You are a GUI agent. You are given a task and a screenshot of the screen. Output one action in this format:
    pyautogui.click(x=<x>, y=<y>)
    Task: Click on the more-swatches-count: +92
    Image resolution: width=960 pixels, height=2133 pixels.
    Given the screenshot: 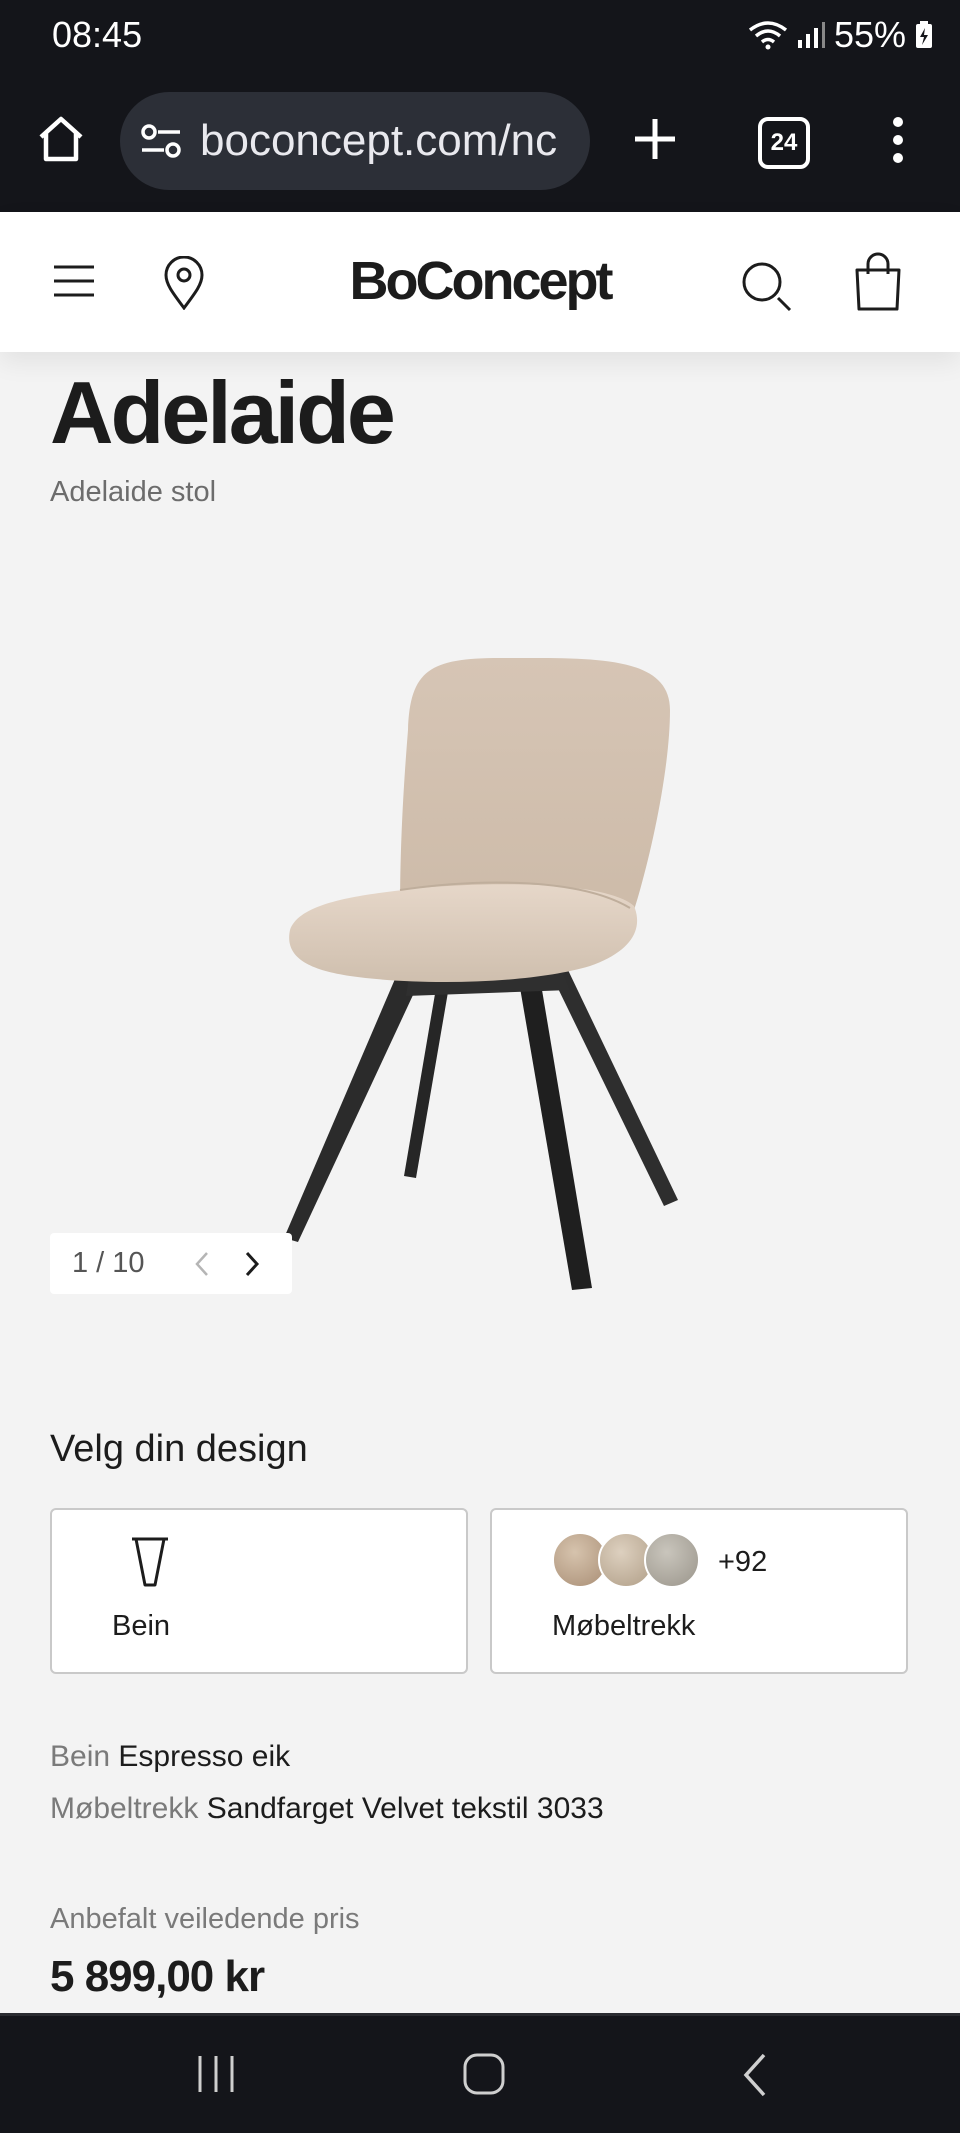 What is the action you would take?
    pyautogui.click(x=743, y=1562)
    